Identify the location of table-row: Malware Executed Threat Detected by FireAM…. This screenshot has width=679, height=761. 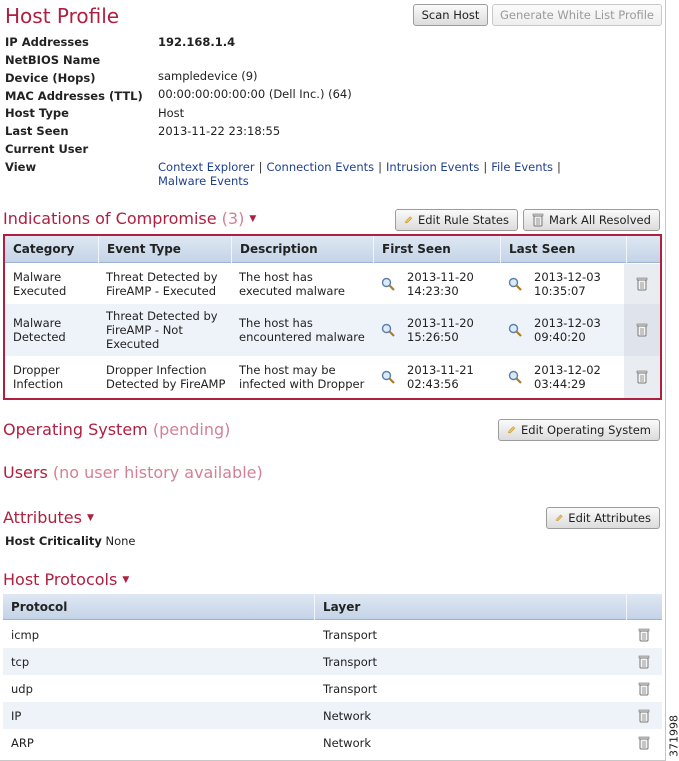
(332, 284).